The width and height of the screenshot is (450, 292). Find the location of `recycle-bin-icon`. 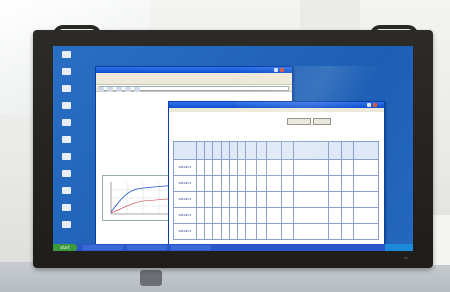

recycle-bin-icon is located at coordinates (66, 122).